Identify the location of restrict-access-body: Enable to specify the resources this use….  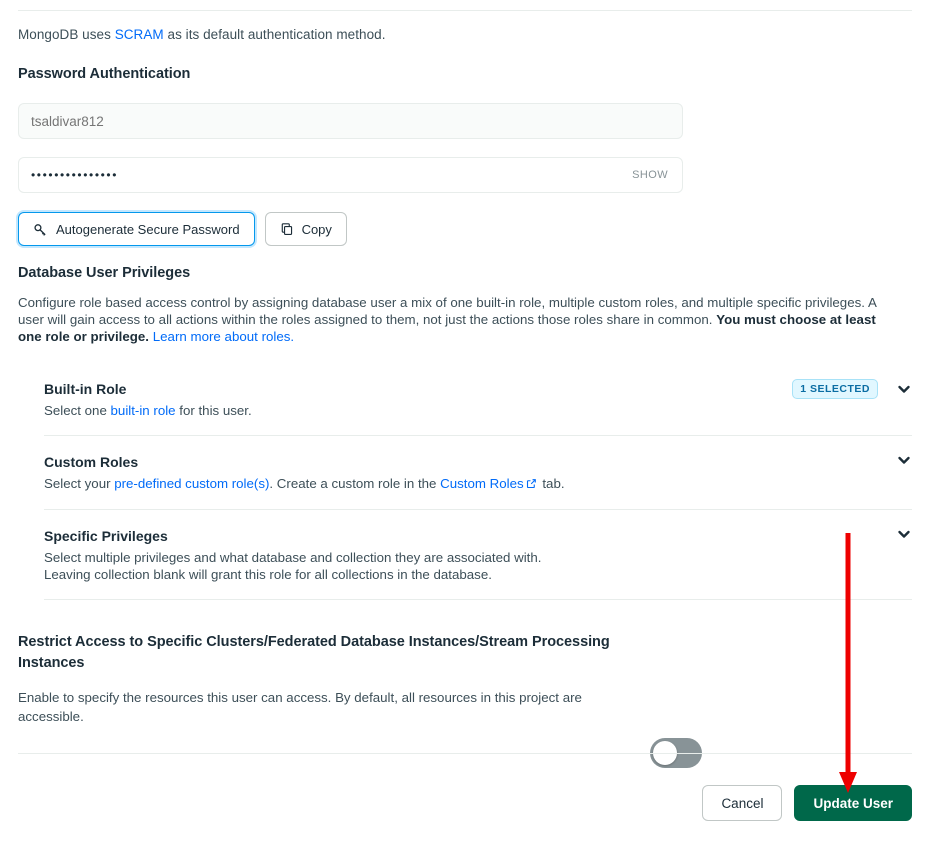
(465, 728).